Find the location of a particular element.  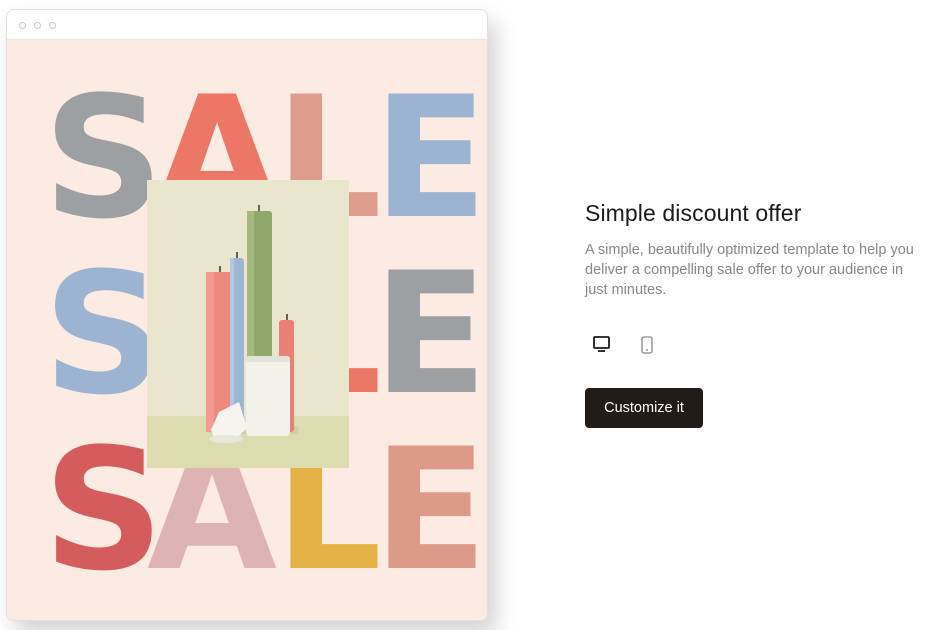

mobile-view-button is located at coordinates (650, 346).